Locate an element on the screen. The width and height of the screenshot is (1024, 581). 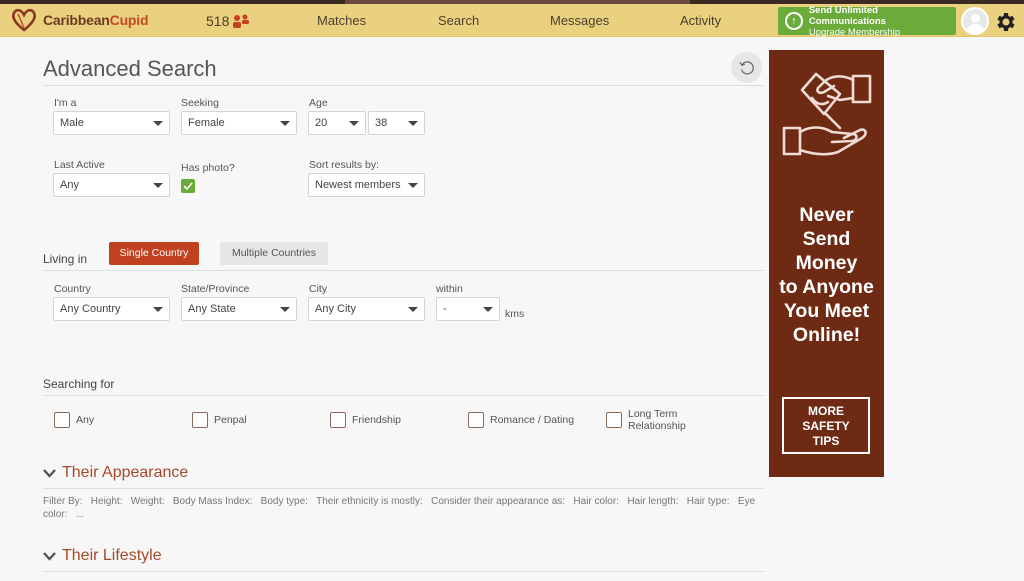
has-photo-label: Has photo? is located at coordinates (208, 168).